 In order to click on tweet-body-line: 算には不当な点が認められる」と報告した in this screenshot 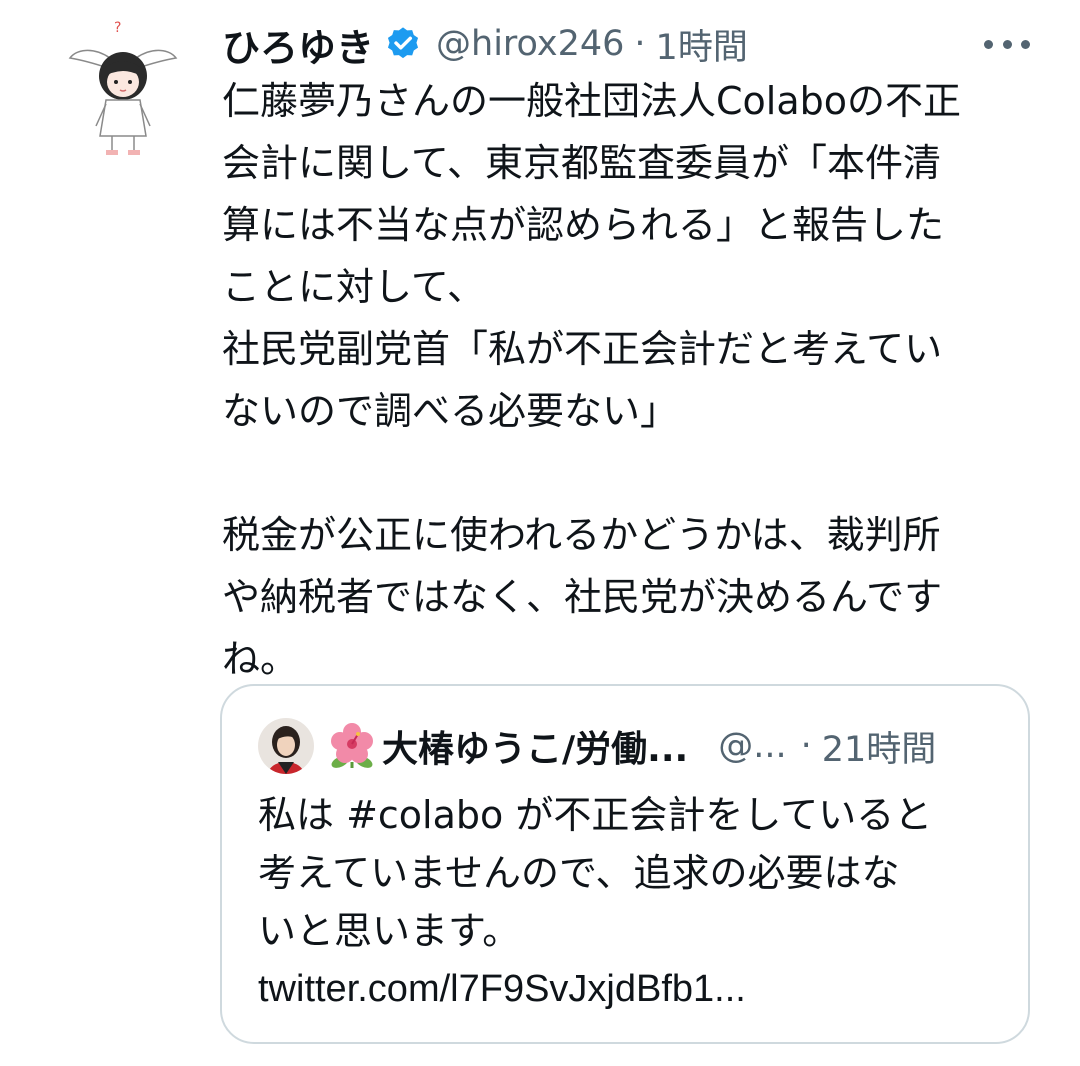, I will do `click(583, 225)`.